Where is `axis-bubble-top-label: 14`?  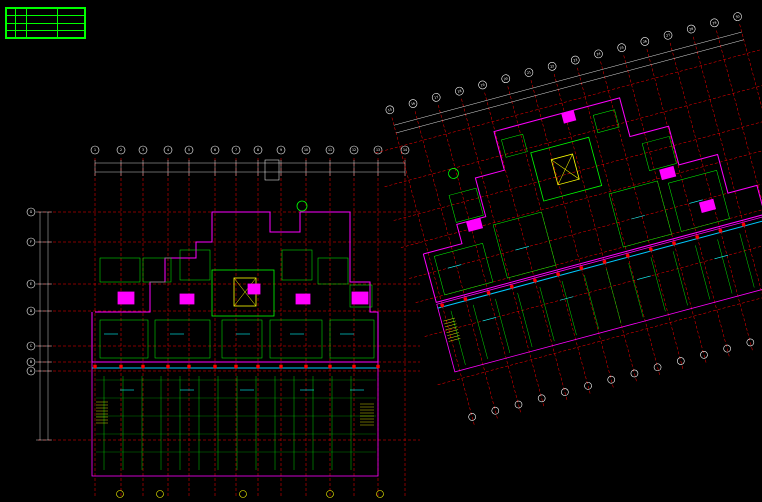
axis-bubble-top-label: 14 is located at coordinates (405, 150).